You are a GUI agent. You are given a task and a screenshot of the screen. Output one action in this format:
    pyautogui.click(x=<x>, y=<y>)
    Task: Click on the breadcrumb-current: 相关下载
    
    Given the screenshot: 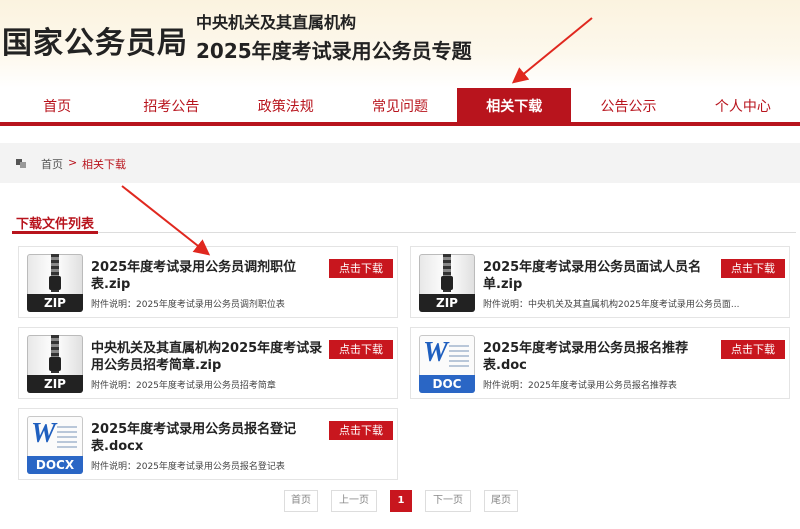 What is the action you would take?
    pyautogui.click(x=104, y=164)
    